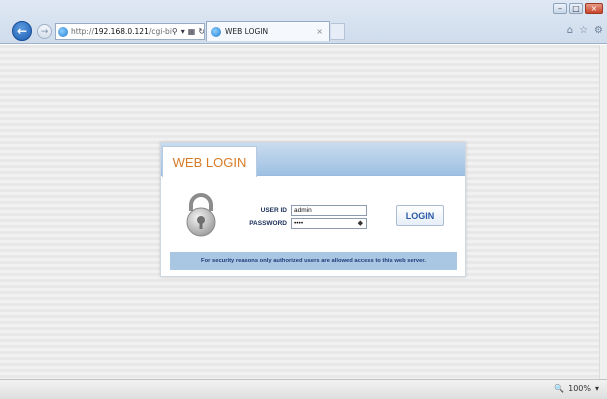 The image size is (607, 399). What do you see at coordinates (268, 223) in the screenshot?
I see `password-label: PASSWORD` at bounding box center [268, 223].